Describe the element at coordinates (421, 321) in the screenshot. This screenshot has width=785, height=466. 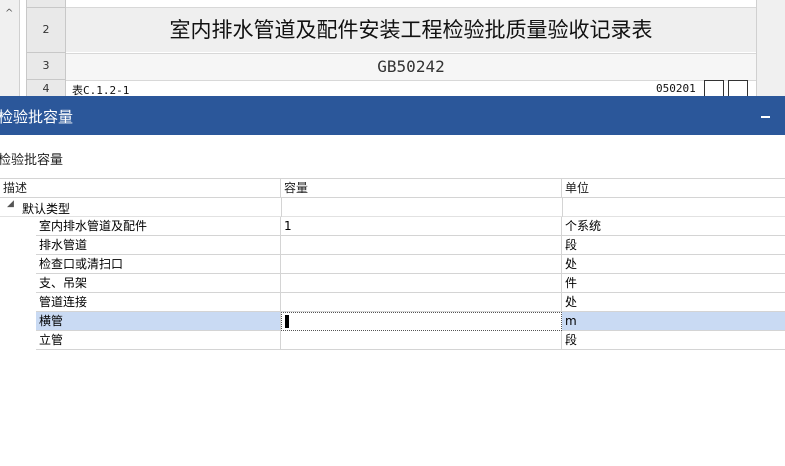
I see `capacity-input` at that location.